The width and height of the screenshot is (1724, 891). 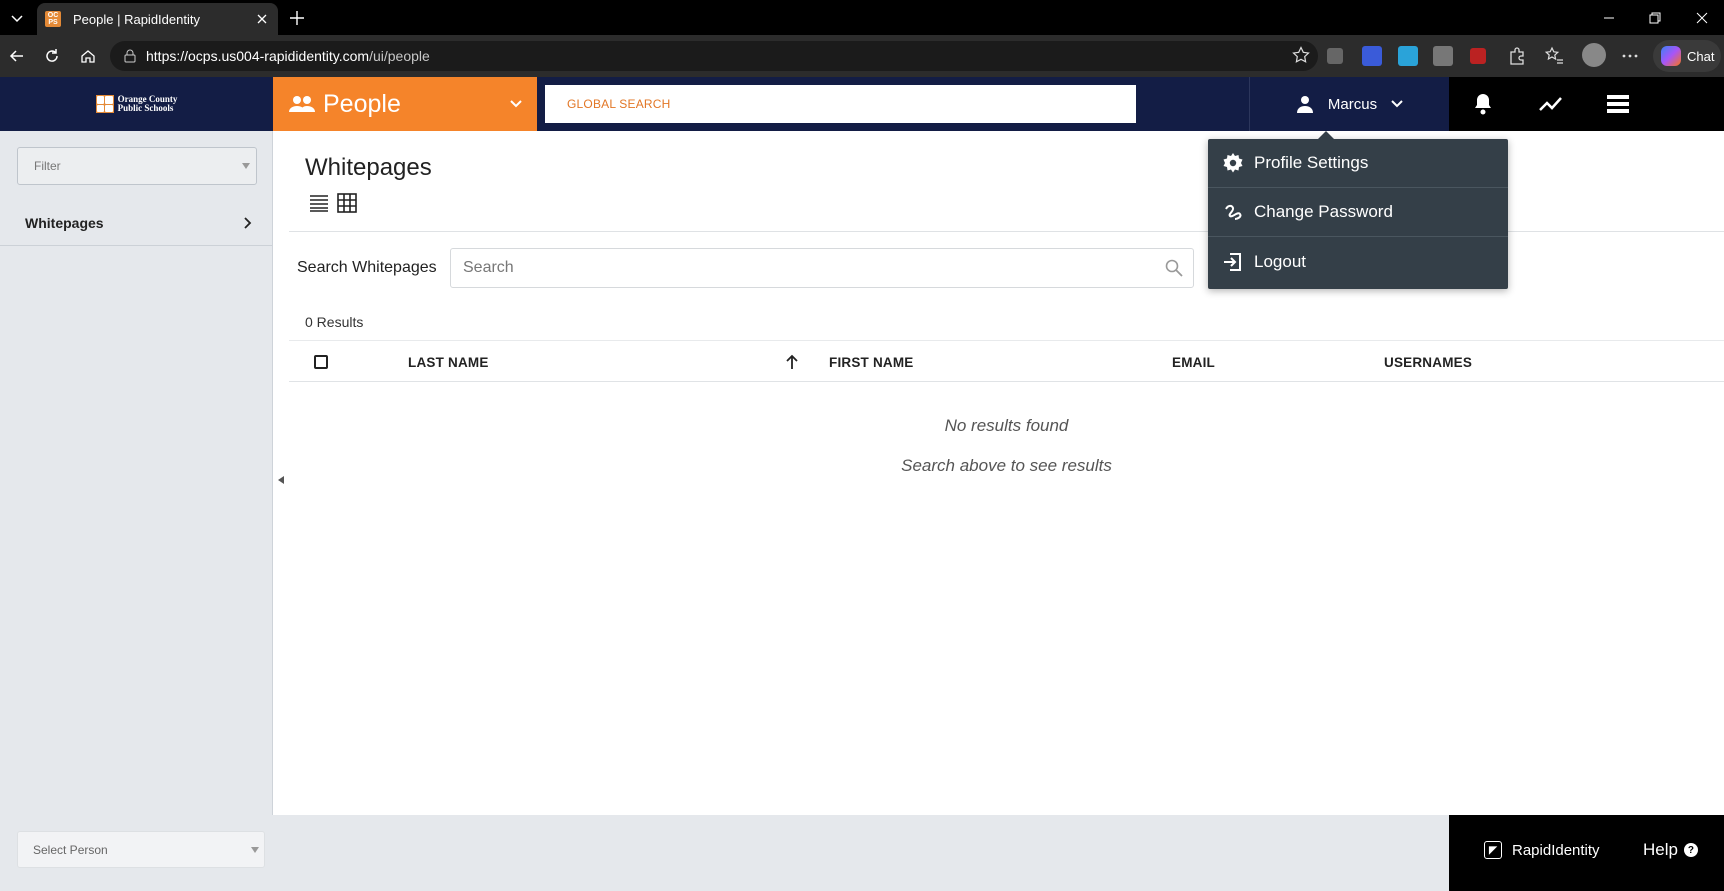 What do you see at coordinates (792, 362) in the screenshot?
I see `sort-ascending-icon` at bounding box center [792, 362].